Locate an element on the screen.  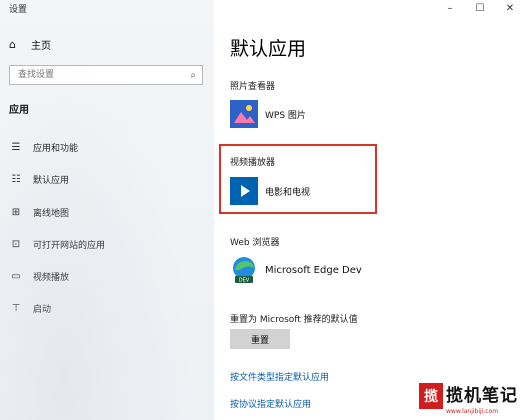
video-player-label: 视频播放器 is located at coordinates (253, 163).